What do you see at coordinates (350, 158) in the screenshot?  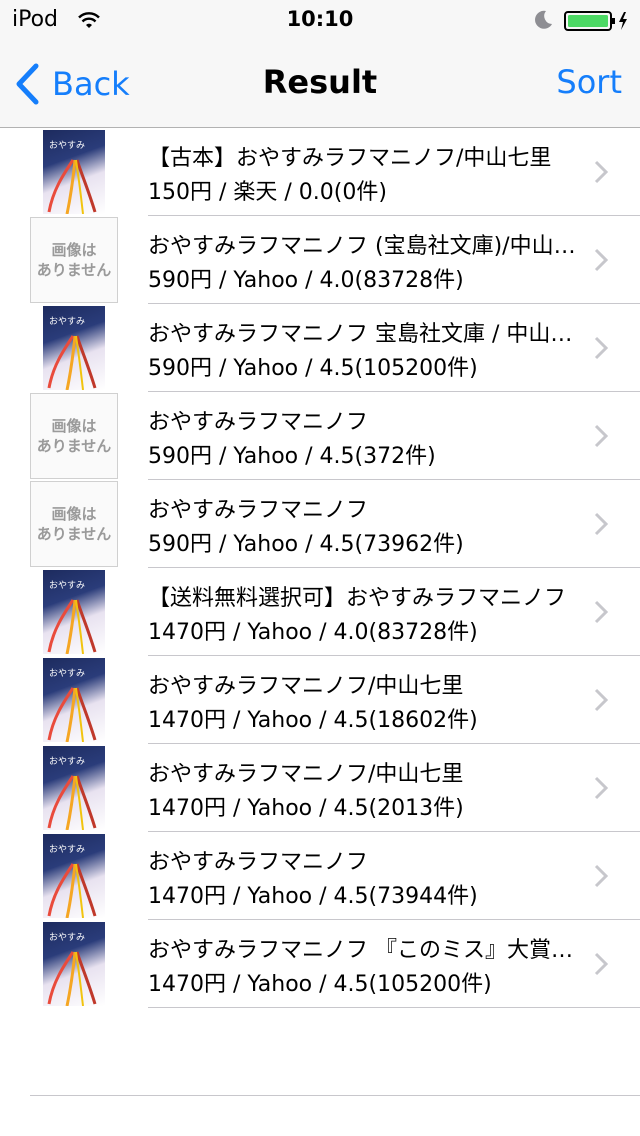 I see `result-title: 【古本】おやすみラフマニノフ/中山七里` at bounding box center [350, 158].